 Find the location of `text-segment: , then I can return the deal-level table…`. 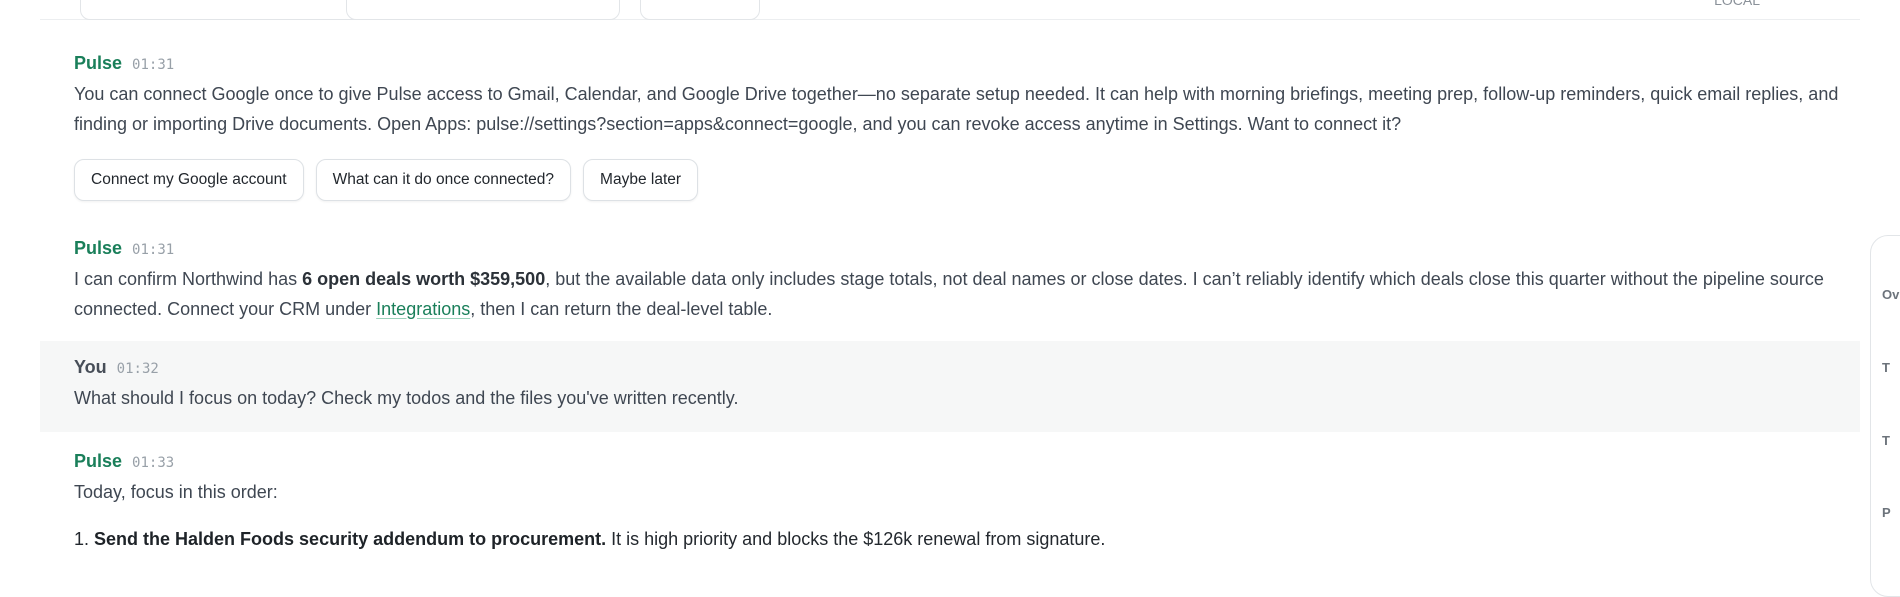

text-segment: , then I can return the deal-level table… is located at coordinates (621, 308).